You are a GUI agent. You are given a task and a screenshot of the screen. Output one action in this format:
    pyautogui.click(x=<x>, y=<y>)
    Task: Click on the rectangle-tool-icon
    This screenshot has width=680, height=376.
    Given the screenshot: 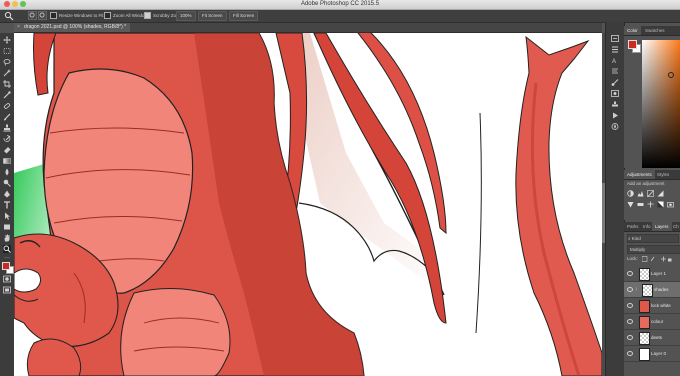 What is the action you would take?
    pyautogui.click(x=7, y=227)
    